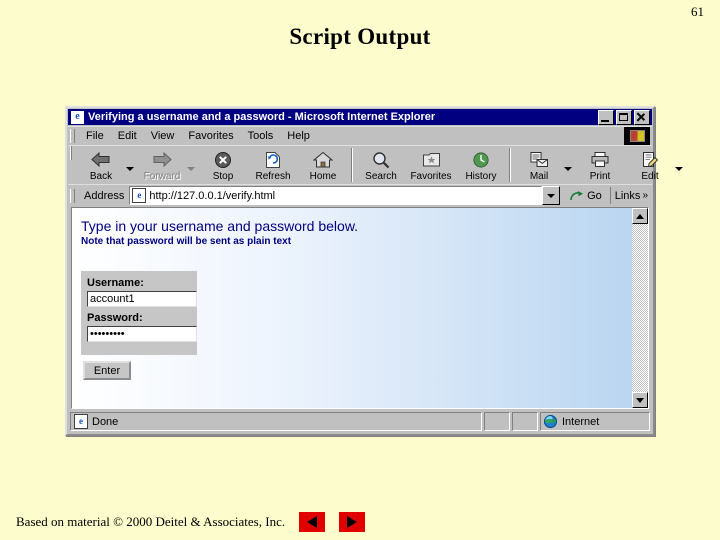  I want to click on toolbar-button-forward: Forward, so click(162, 165).